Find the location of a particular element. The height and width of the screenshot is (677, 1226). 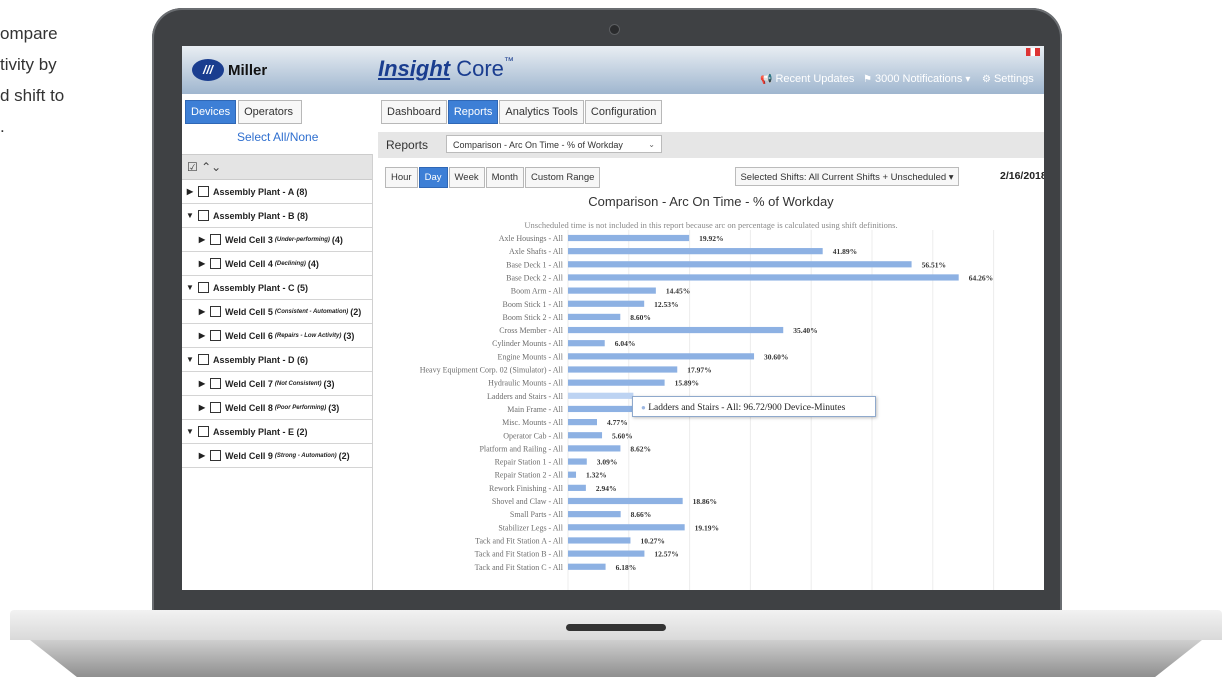

data-label: 1.32% is located at coordinates (596, 475).